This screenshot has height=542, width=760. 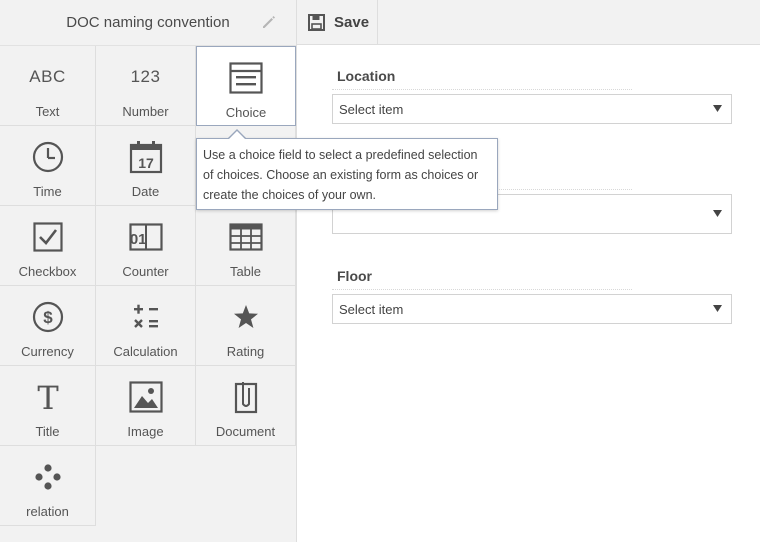 I want to click on field-floor: Floor Select item, so click(x=532, y=296).